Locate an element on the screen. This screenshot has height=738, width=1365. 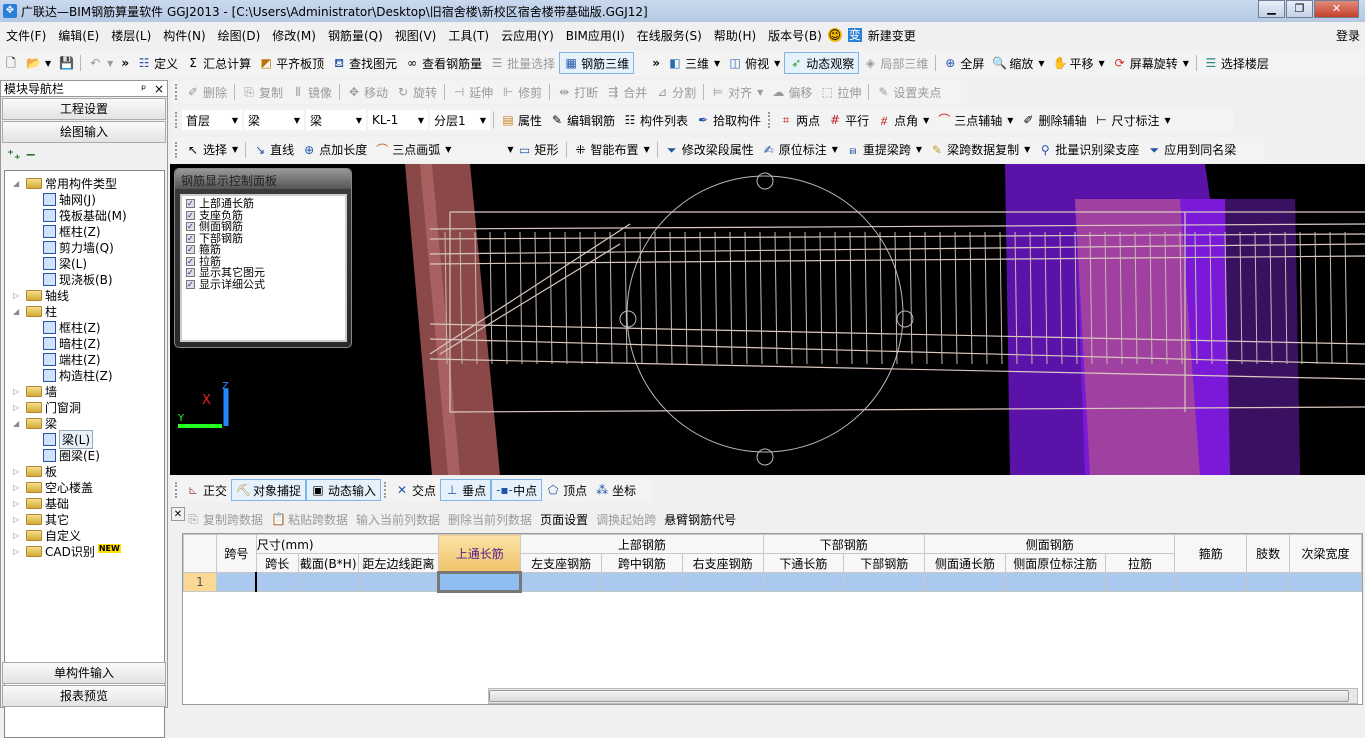
3d-button: ◧ 三维 ▼ is located at coordinates (694, 63).